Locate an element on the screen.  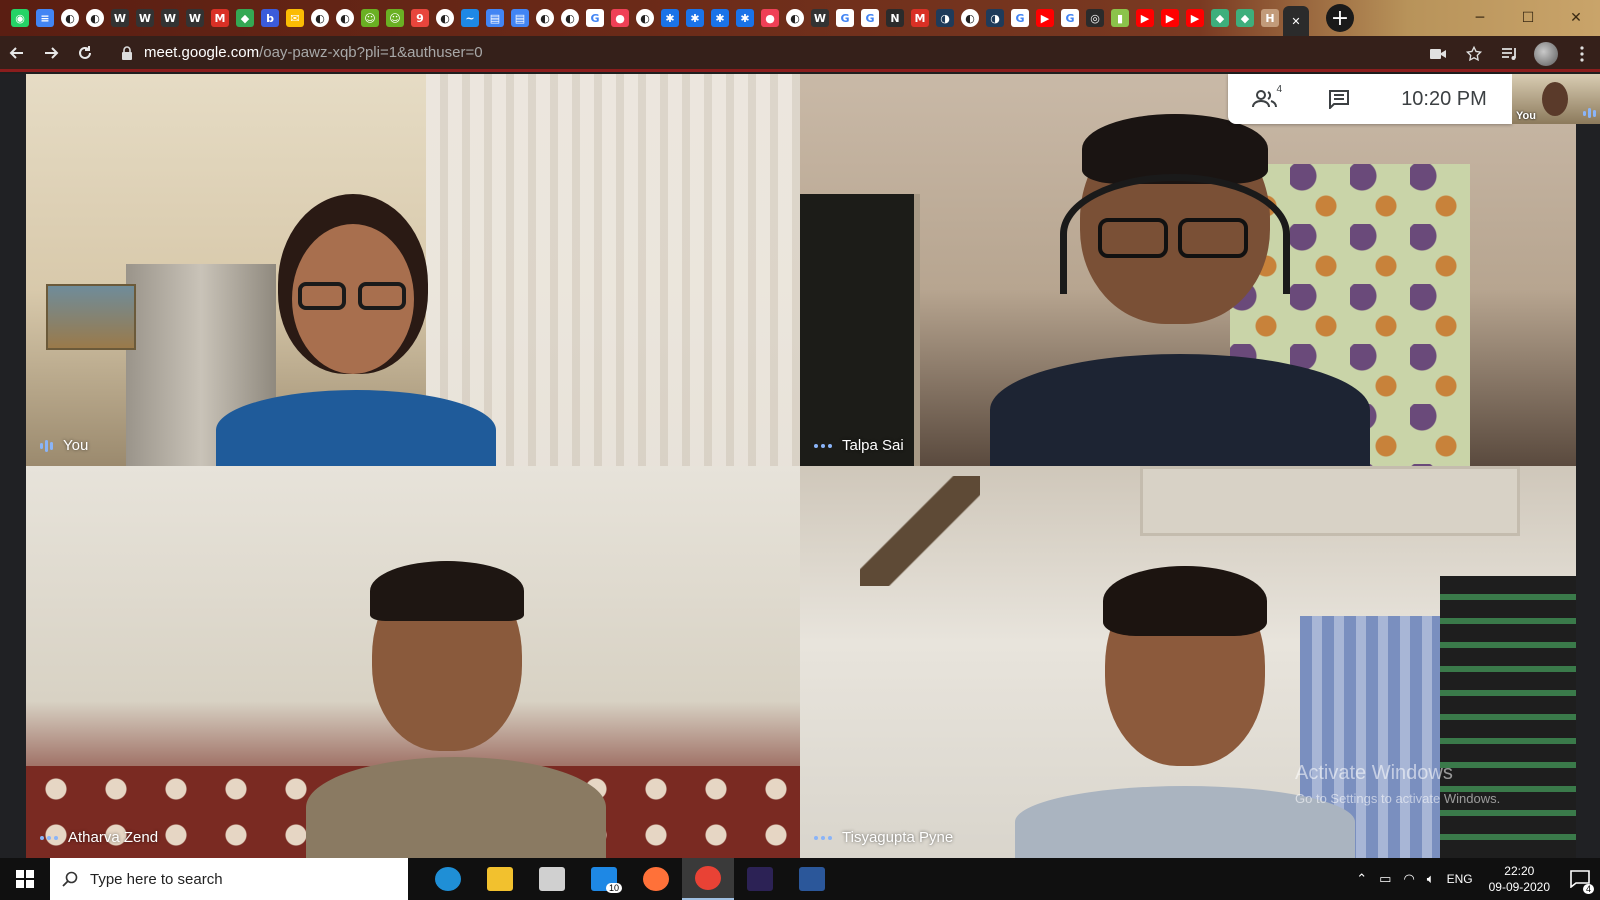
window-close-button: ✕ is located at coordinates (1576, 18).